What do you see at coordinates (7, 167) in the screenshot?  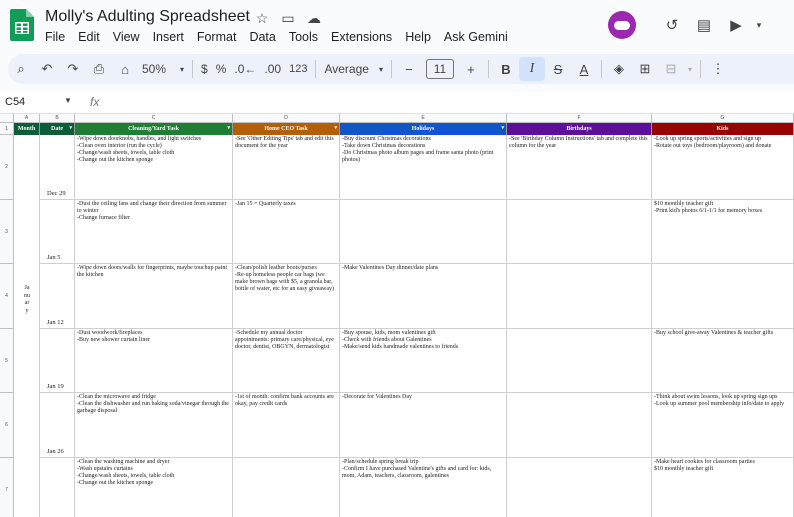 I see `row-header: 2` at bounding box center [7, 167].